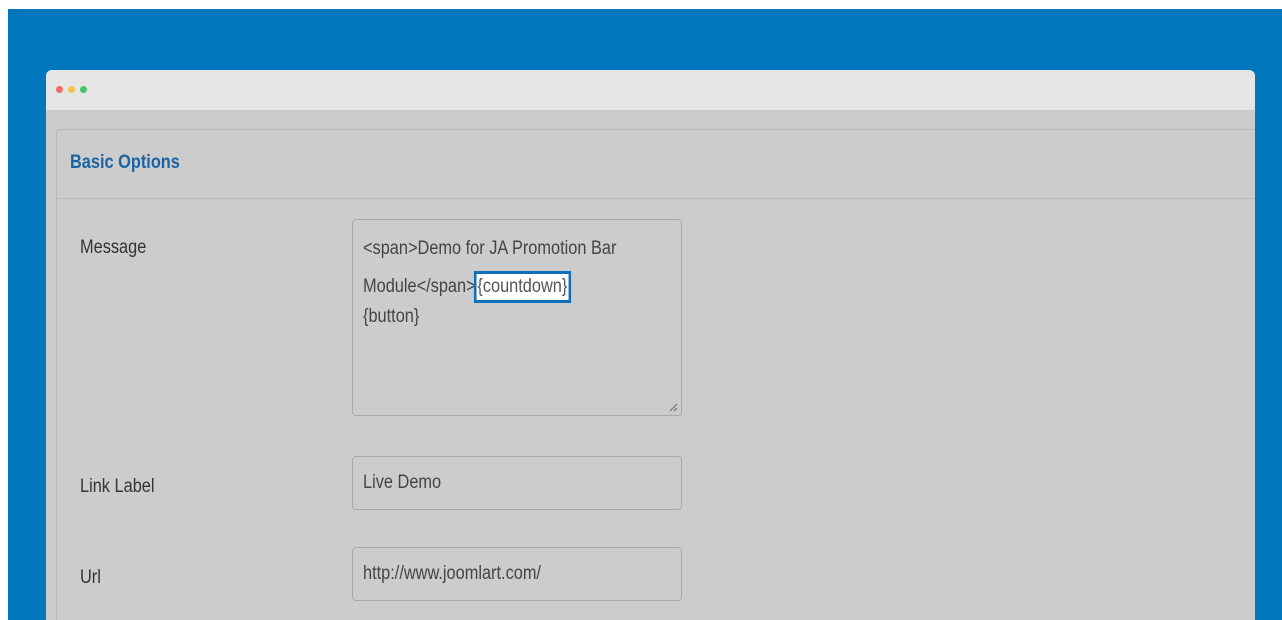 The height and width of the screenshot is (620, 1282). What do you see at coordinates (522, 287) in the screenshot?
I see `countdown-token-highlight: {countdown}` at bounding box center [522, 287].